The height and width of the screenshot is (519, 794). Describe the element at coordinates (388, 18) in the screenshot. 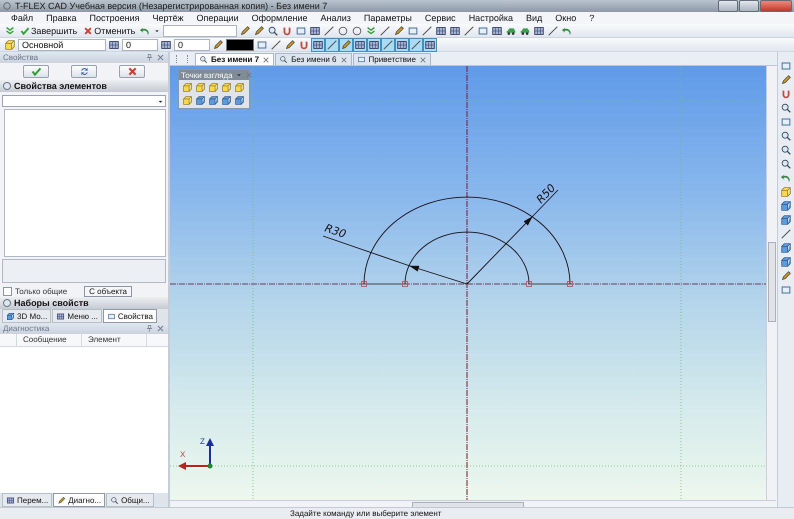

I see `menu-item: Параметры` at that location.